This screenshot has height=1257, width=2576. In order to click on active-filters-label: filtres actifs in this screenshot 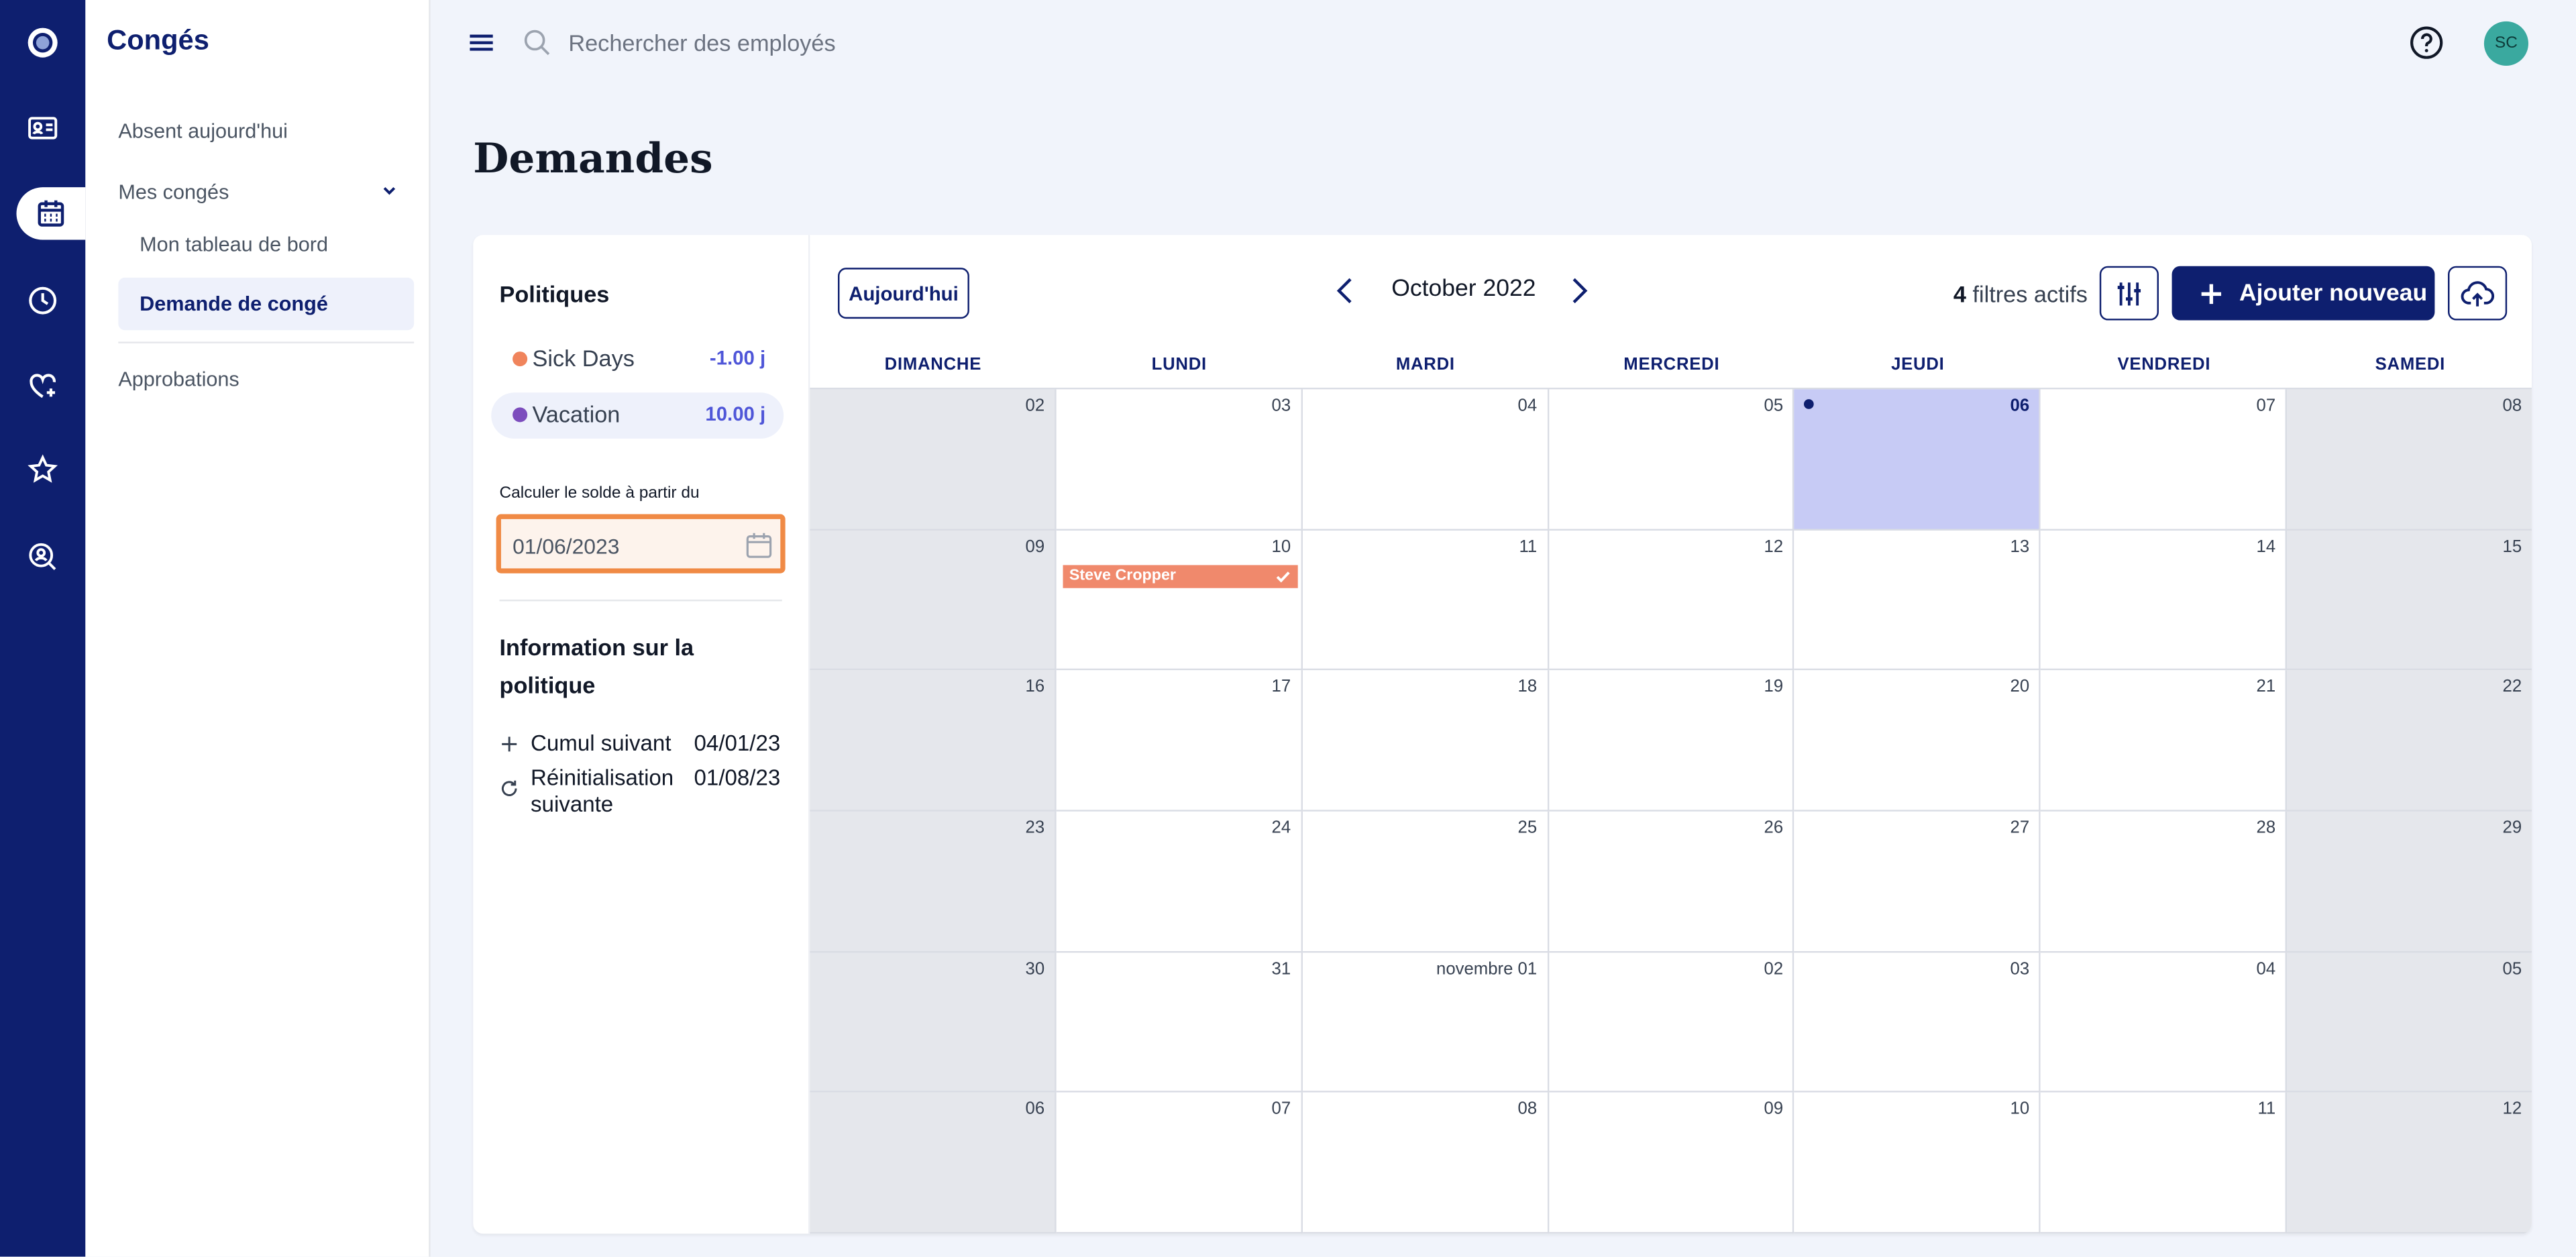, I will do `click(2030, 293)`.